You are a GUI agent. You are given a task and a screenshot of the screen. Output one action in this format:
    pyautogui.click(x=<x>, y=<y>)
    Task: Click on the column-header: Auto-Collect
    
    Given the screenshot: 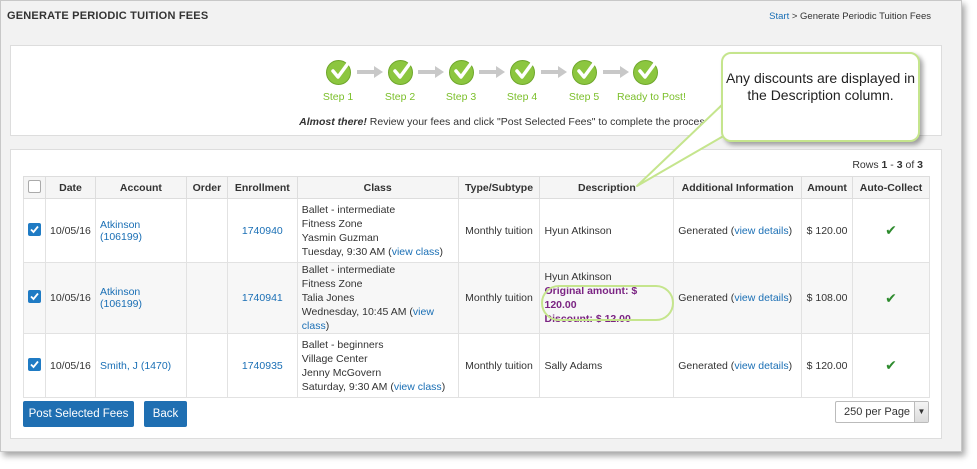 What is the action you would take?
    pyautogui.click(x=891, y=187)
    